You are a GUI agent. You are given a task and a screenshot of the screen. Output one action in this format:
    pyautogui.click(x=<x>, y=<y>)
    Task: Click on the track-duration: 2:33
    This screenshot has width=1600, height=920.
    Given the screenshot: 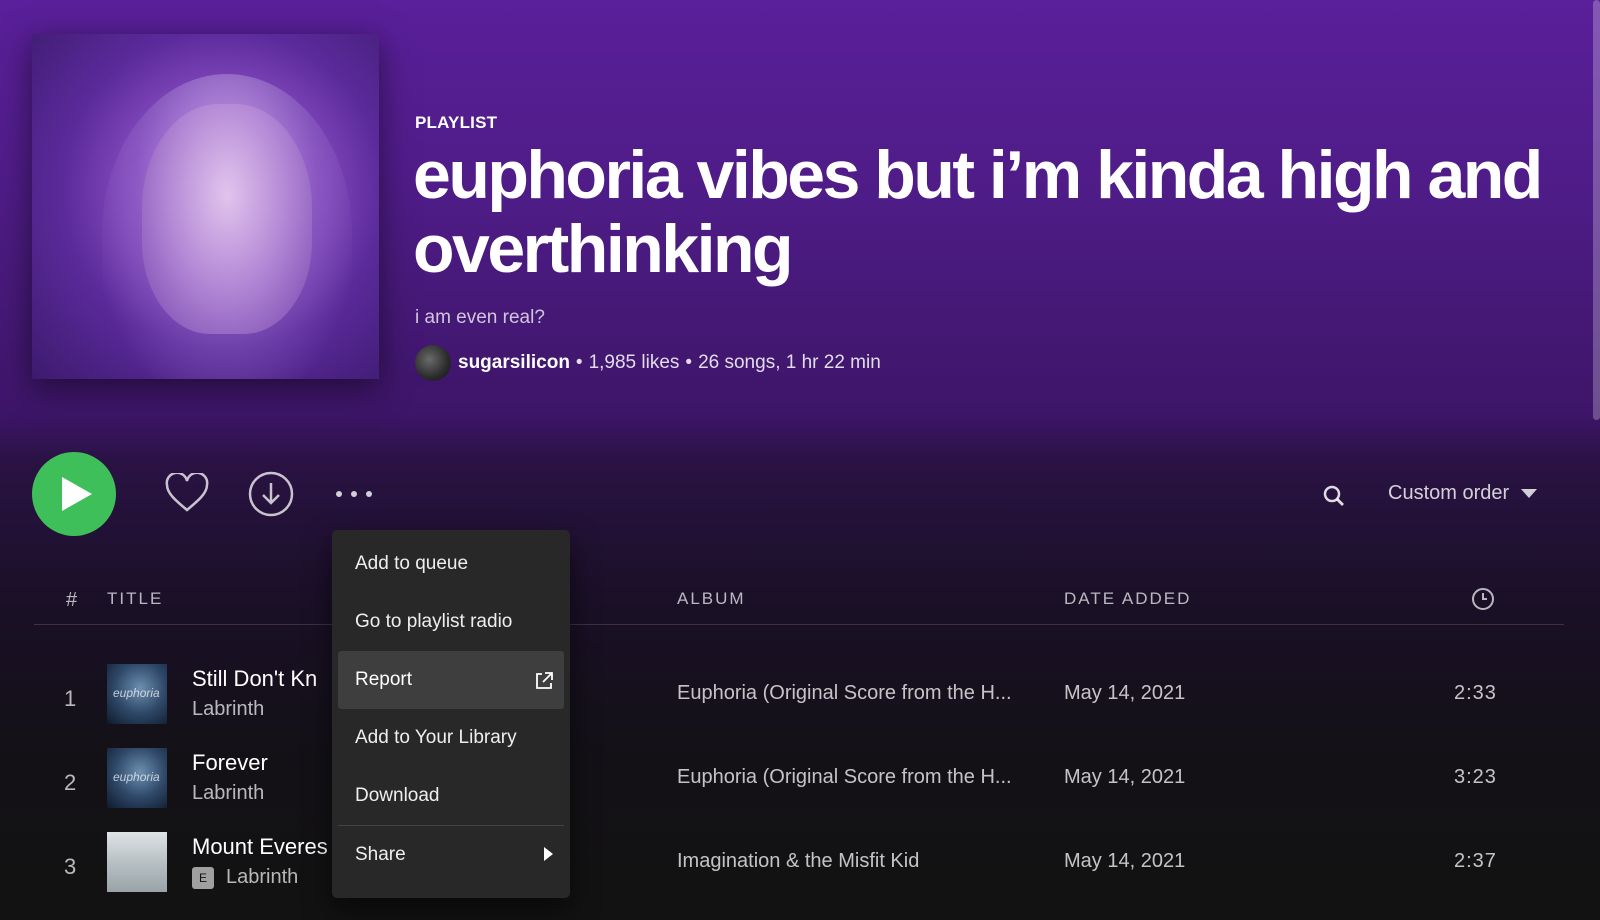 What is the action you would take?
    pyautogui.click(x=1475, y=693)
    